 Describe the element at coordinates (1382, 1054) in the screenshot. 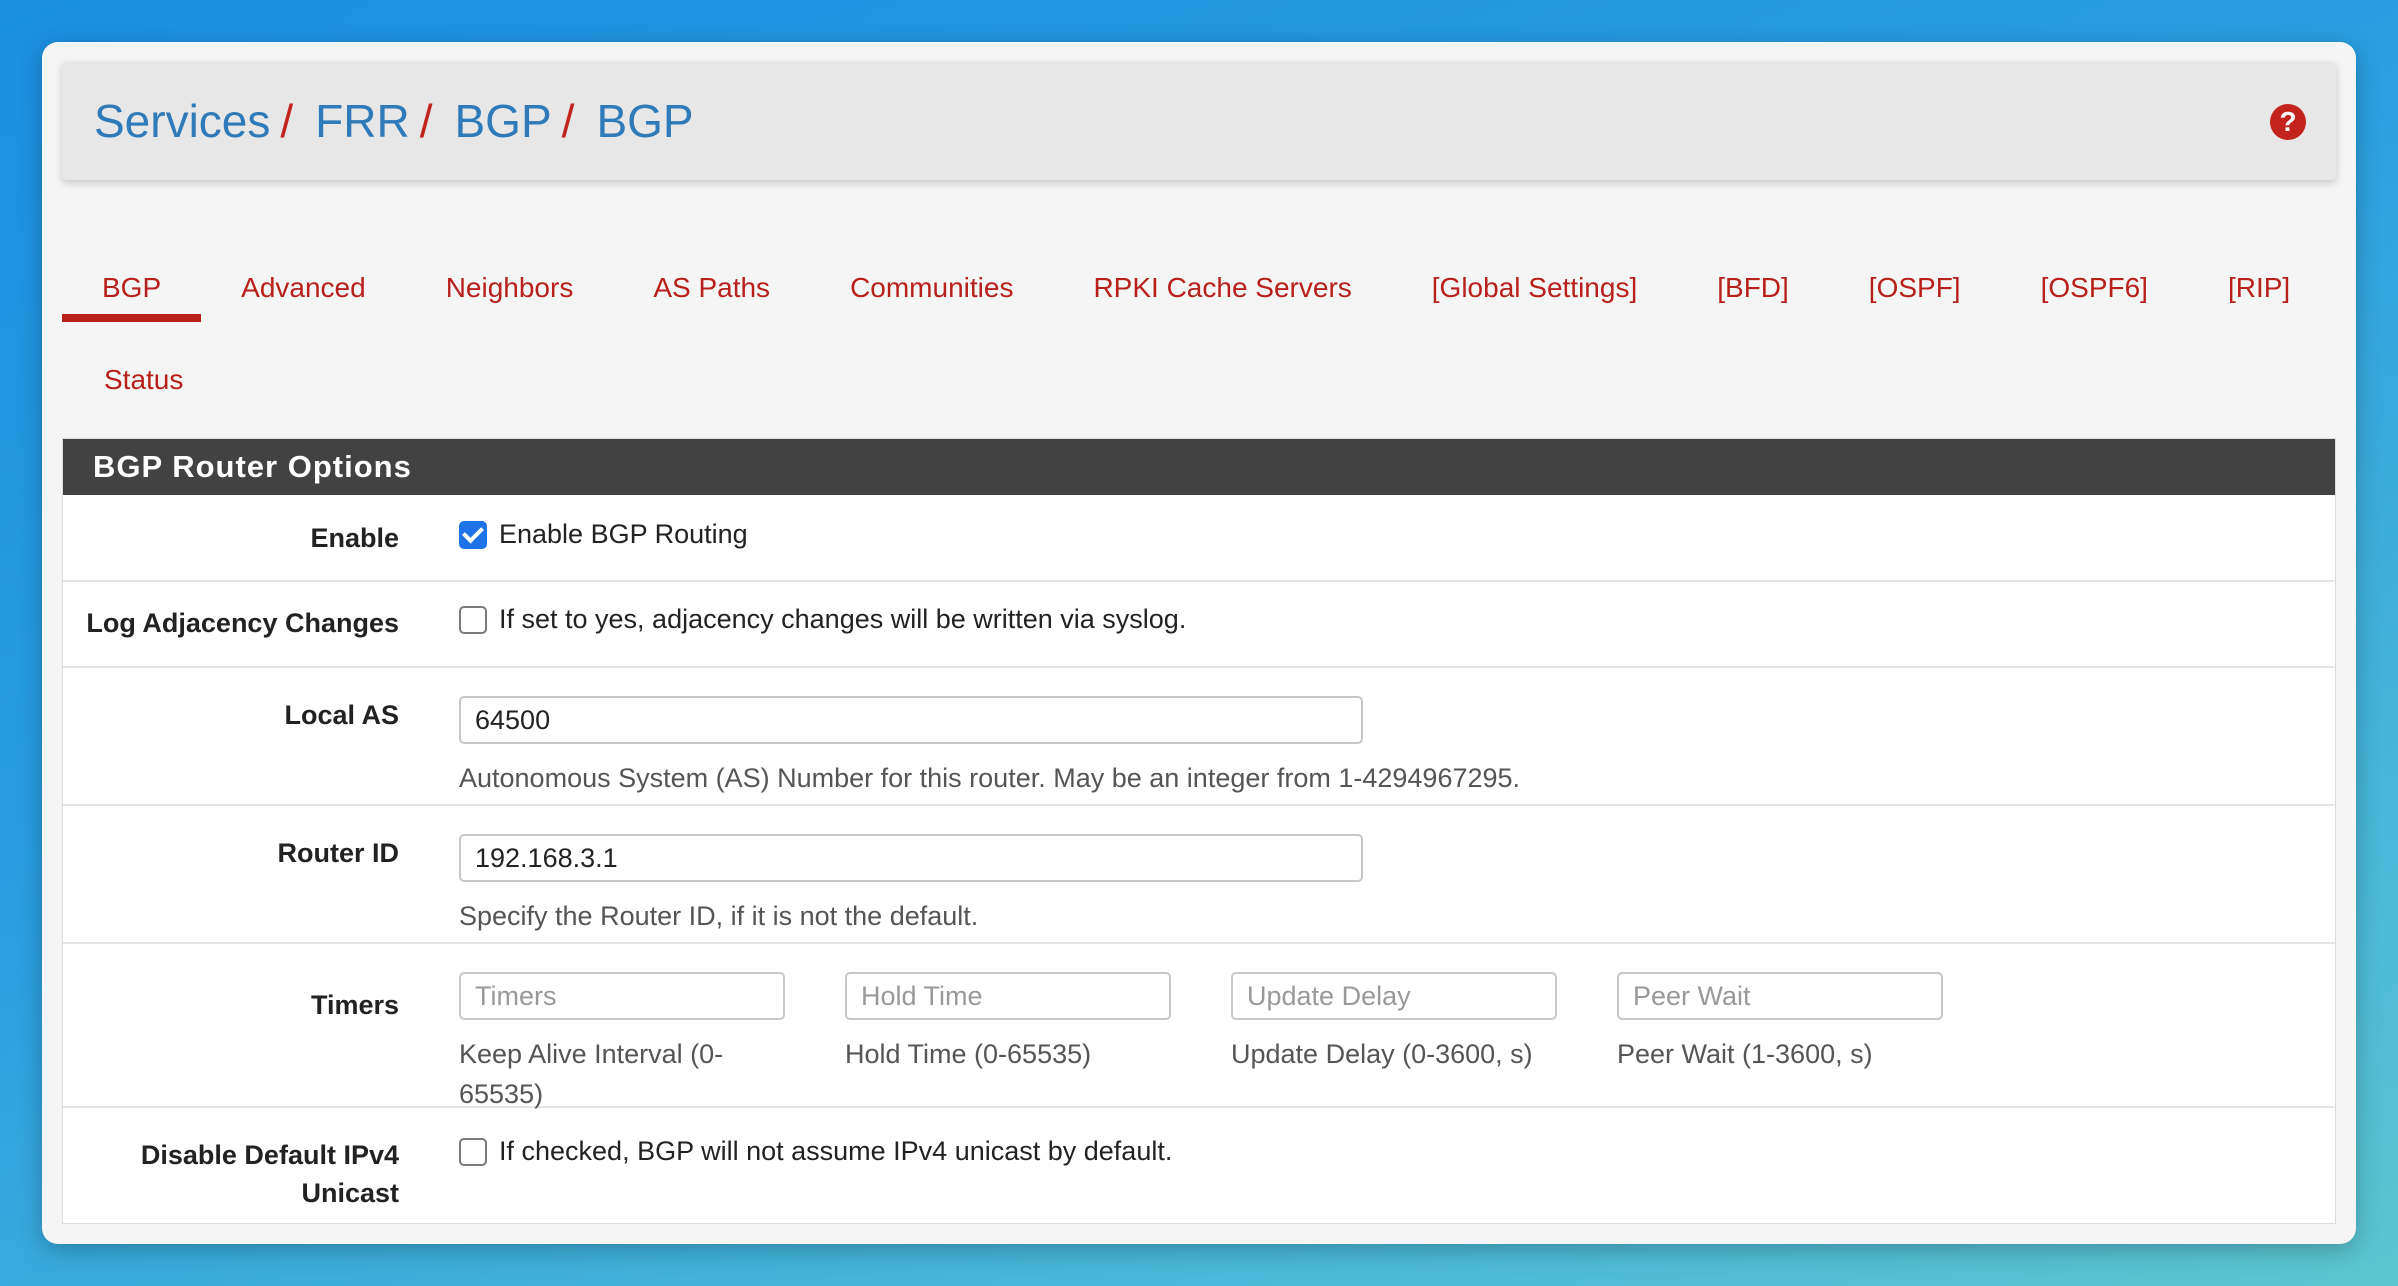

I see `update-delay-help: Update Delay (0-3600, s)` at that location.